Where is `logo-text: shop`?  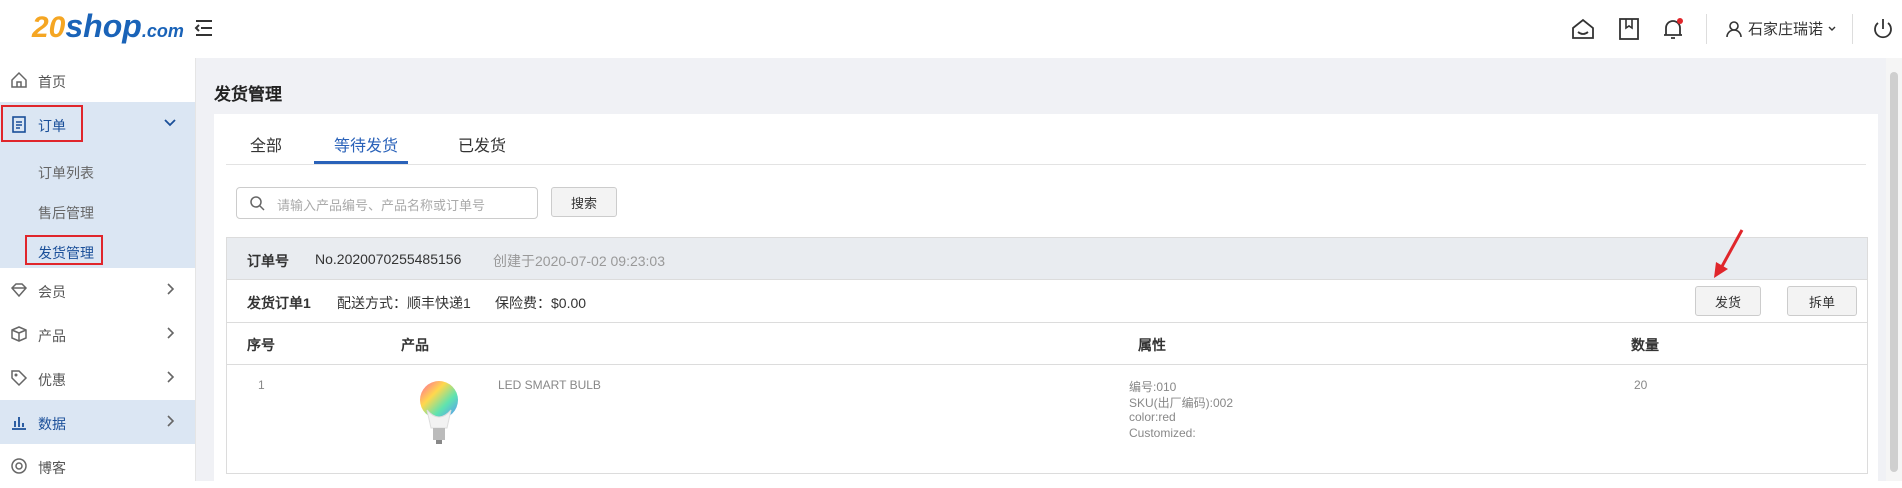 logo-text: shop is located at coordinates (103, 26).